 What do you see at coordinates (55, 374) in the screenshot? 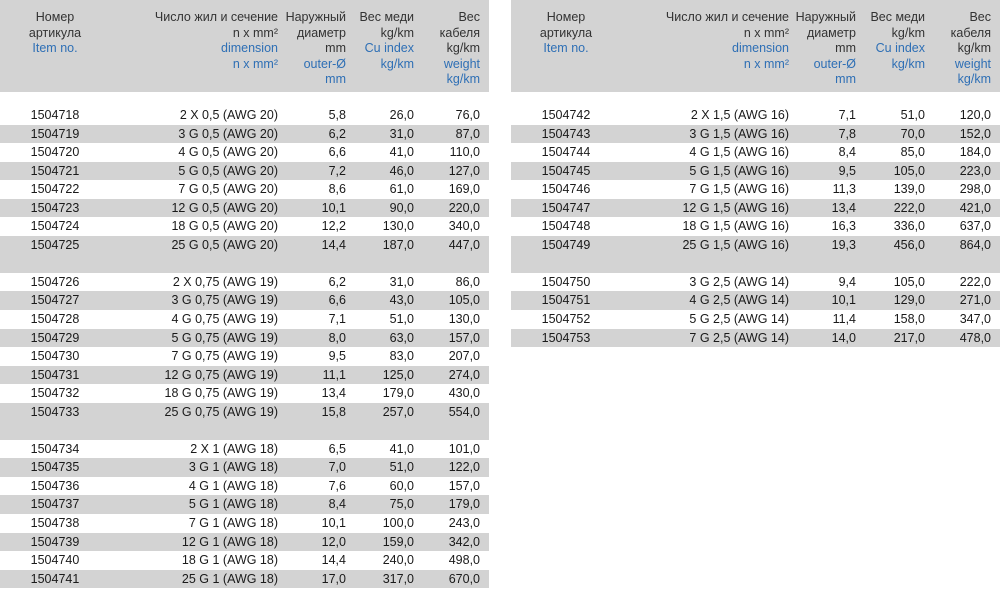
I see `cell-item-number: 1504731` at bounding box center [55, 374].